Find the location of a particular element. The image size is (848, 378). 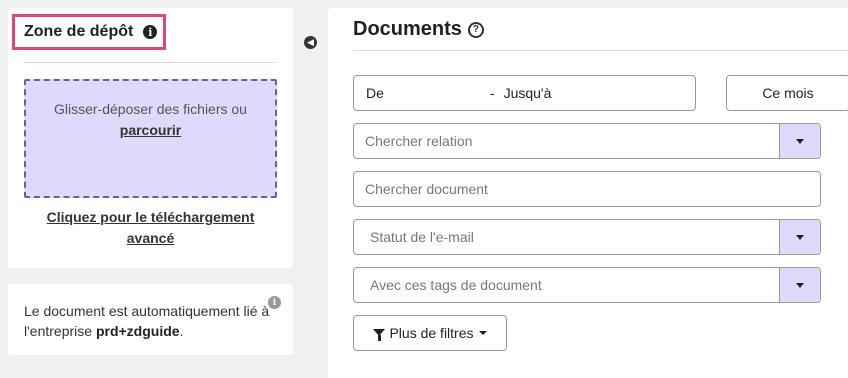

help-icon: ? is located at coordinates (475, 29).